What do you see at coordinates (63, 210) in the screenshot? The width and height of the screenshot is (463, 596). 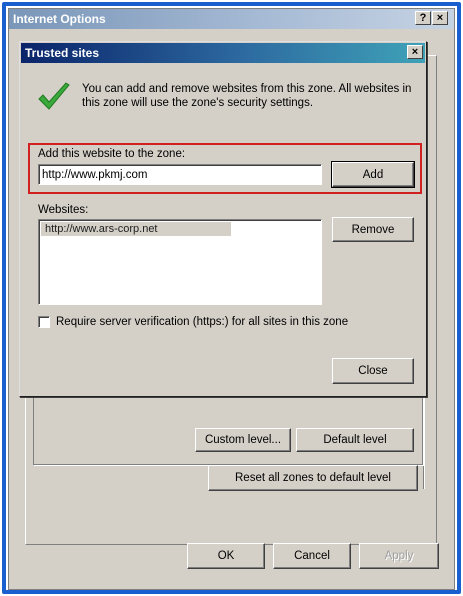 I see `websites-label: Websites:` at bounding box center [63, 210].